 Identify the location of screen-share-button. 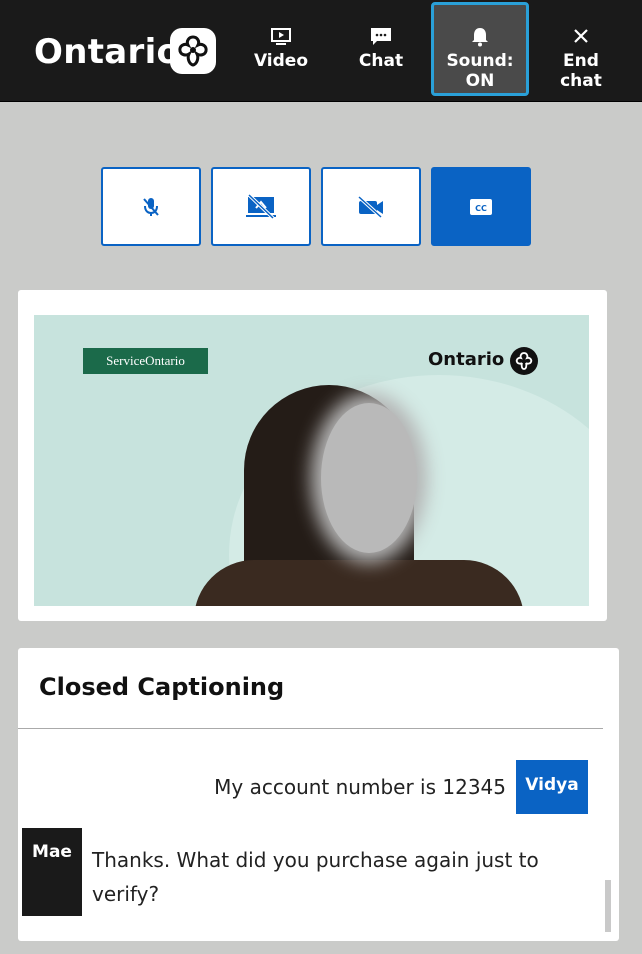
(261, 206).